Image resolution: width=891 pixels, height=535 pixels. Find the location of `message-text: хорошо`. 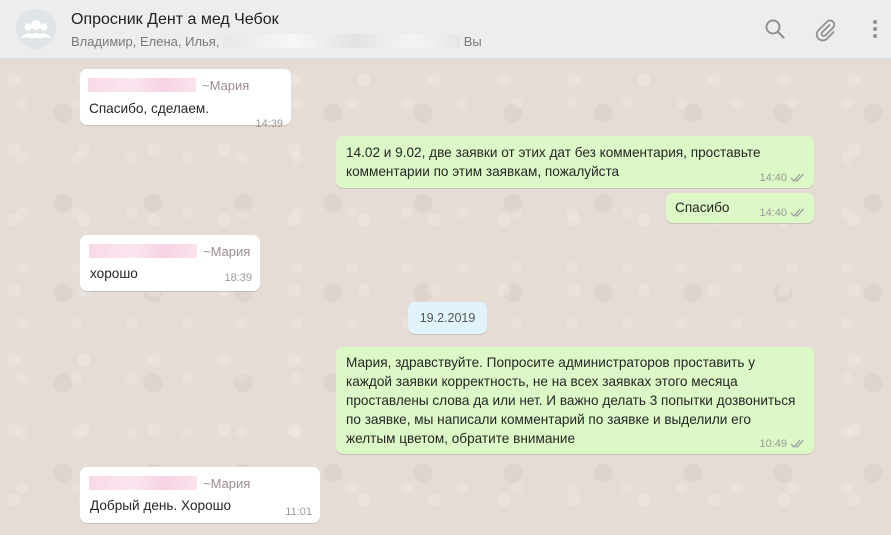

message-text: хорошо is located at coordinates (114, 273).